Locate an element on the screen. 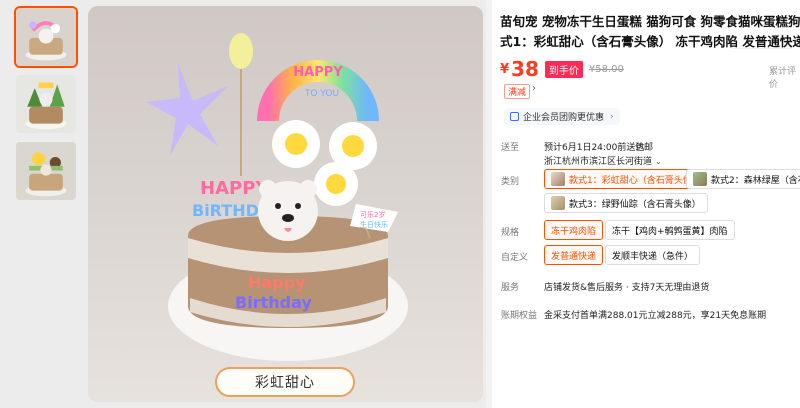 The image size is (800, 408). benefits-text: 金采支付首单满288.01元立减288元，享21天免息账期 is located at coordinates (655, 316).